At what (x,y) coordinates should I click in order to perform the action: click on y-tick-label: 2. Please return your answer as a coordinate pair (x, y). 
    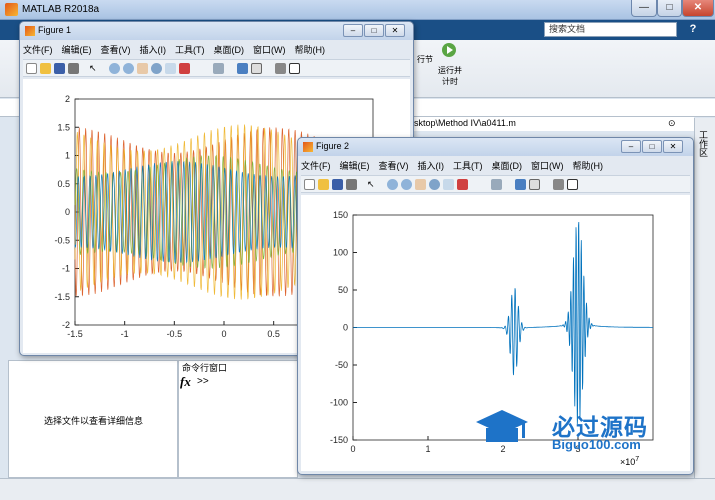
    Looking at the image, I should click on (67, 99).